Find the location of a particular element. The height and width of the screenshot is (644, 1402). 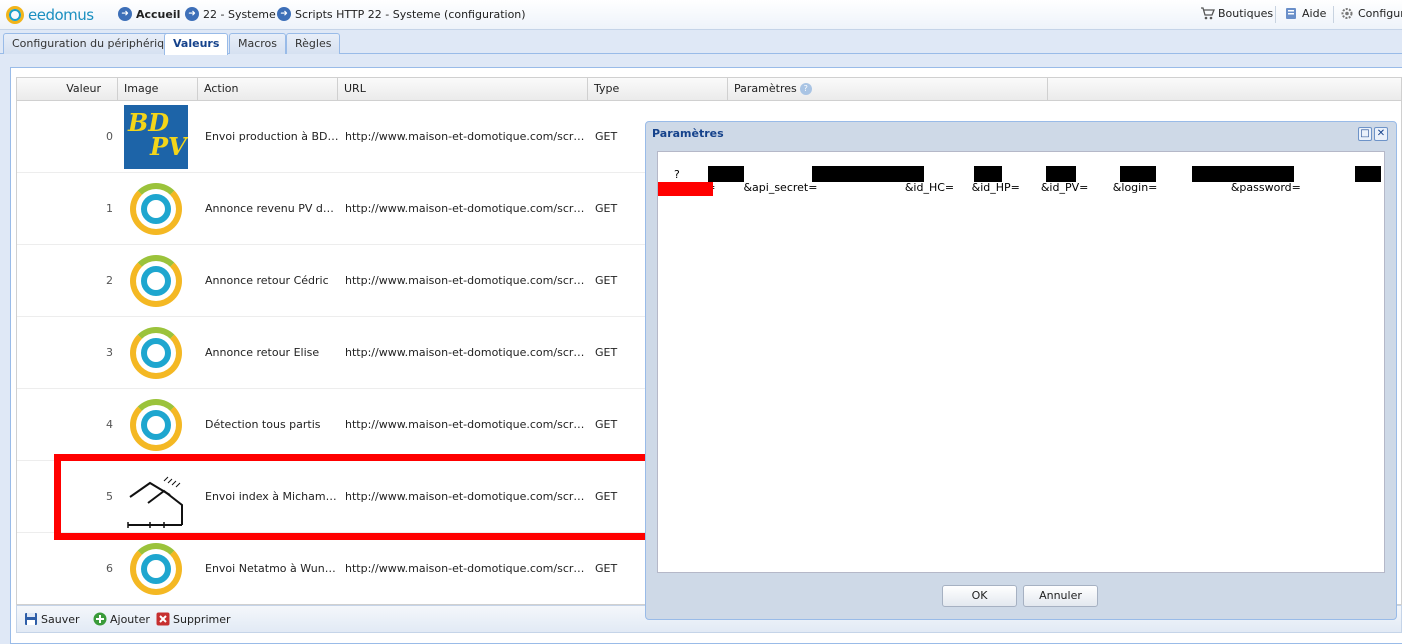

column-header-image: Image is located at coordinates (158, 89).